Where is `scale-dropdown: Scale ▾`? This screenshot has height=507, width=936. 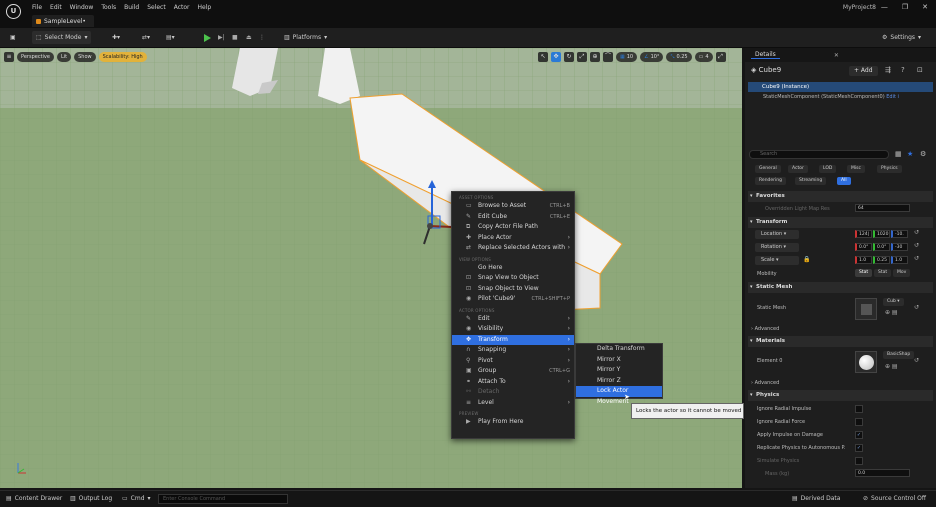 scale-dropdown: Scale ▾ is located at coordinates (777, 260).